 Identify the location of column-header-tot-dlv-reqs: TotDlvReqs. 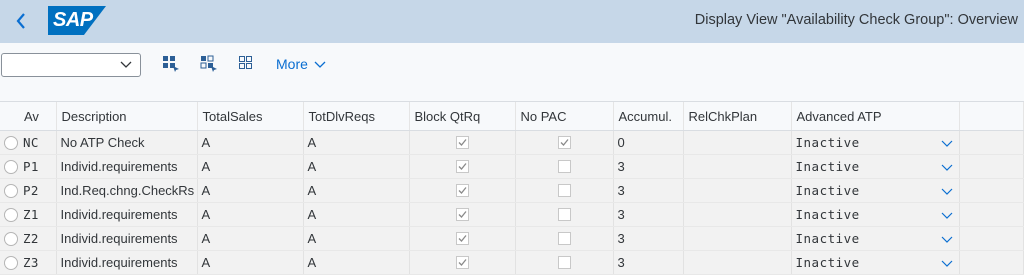
(356, 116).